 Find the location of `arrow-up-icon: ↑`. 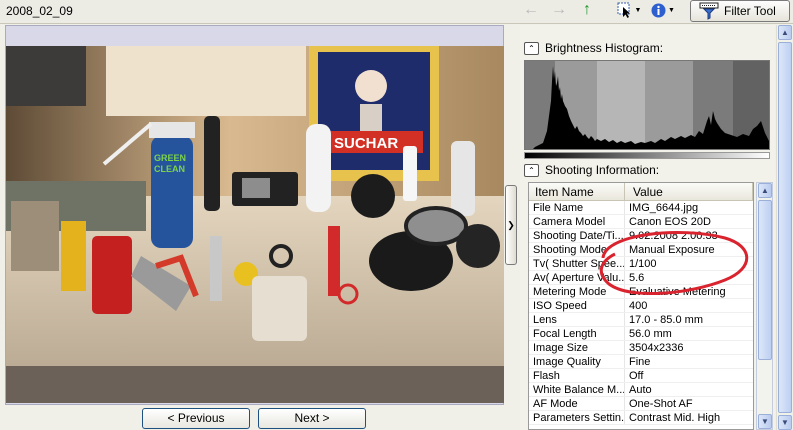

arrow-up-icon: ↑ is located at coordinates (587, 9).